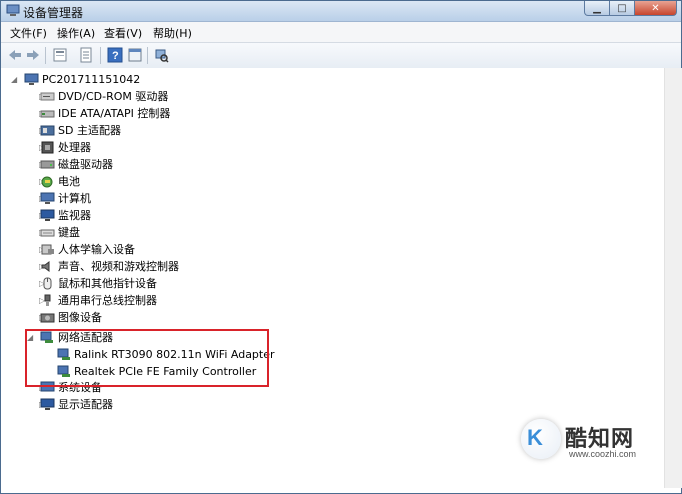 This screenshot has width=682, height=494. Describe the element at coordinates (47, 283) in the screenshot. I see `mouse-icon` at that location.